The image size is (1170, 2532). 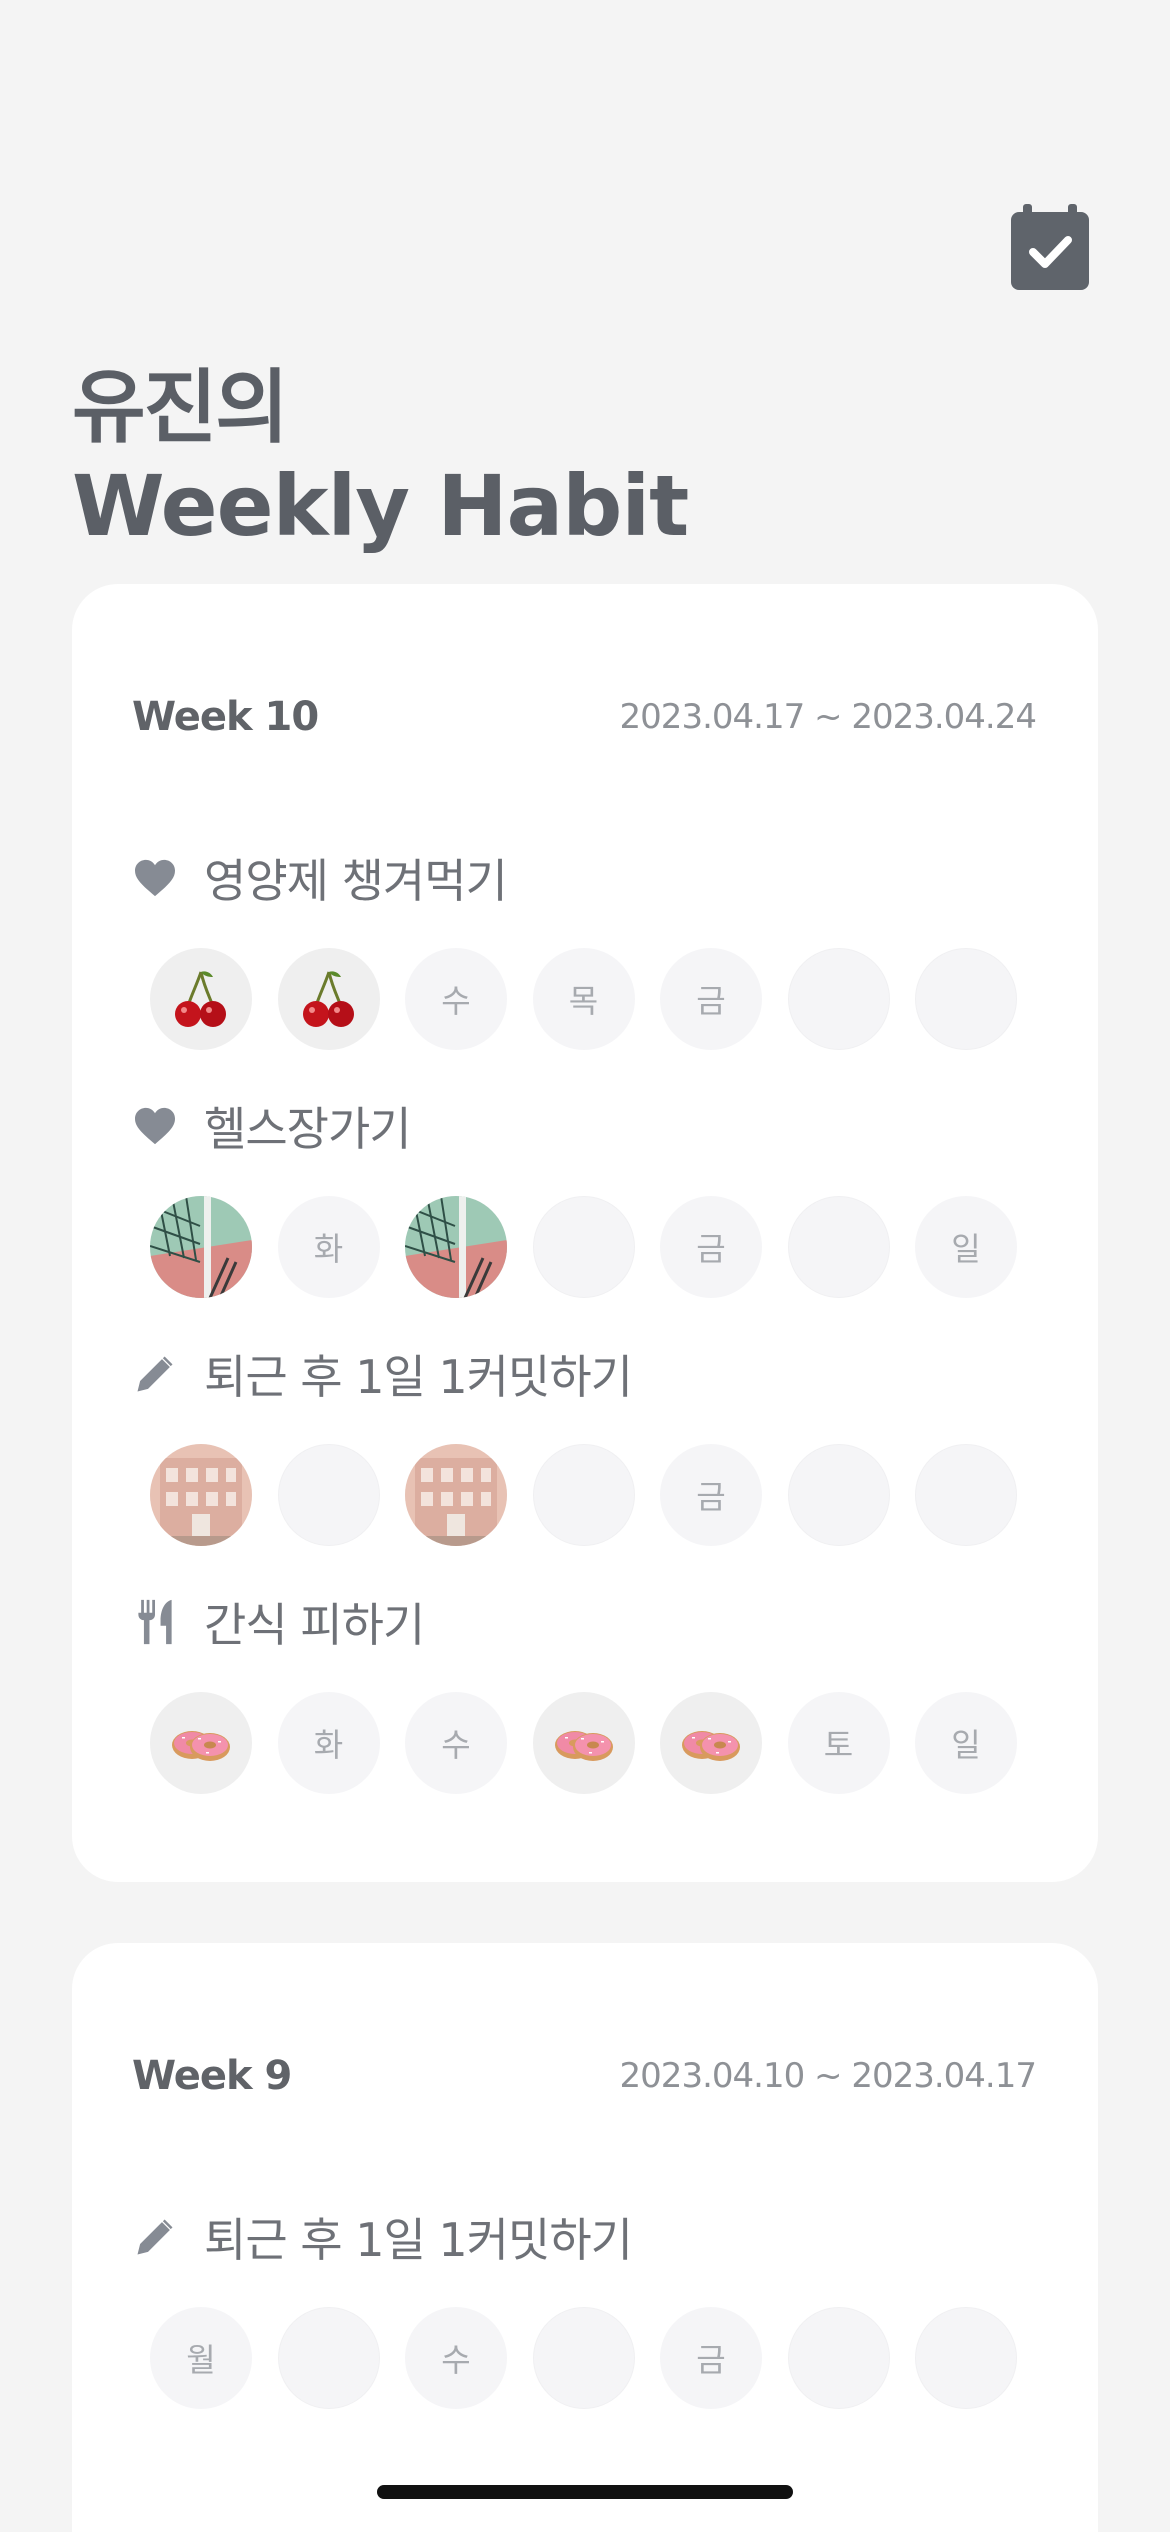 I want to click on habit-row: 영양제 챙겨먹기 수 목 금, so click(x=592, y=949).